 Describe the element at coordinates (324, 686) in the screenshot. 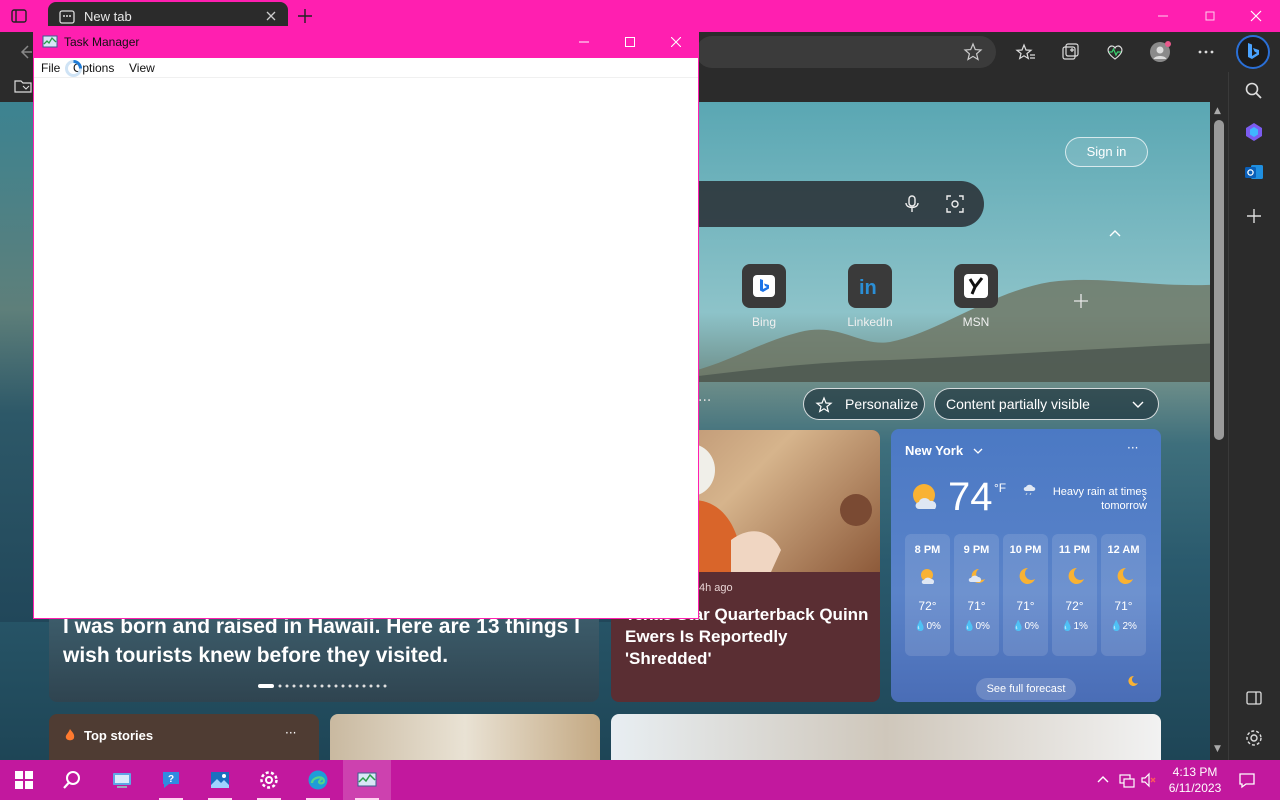

I see `carousel-page-dots` at that location.